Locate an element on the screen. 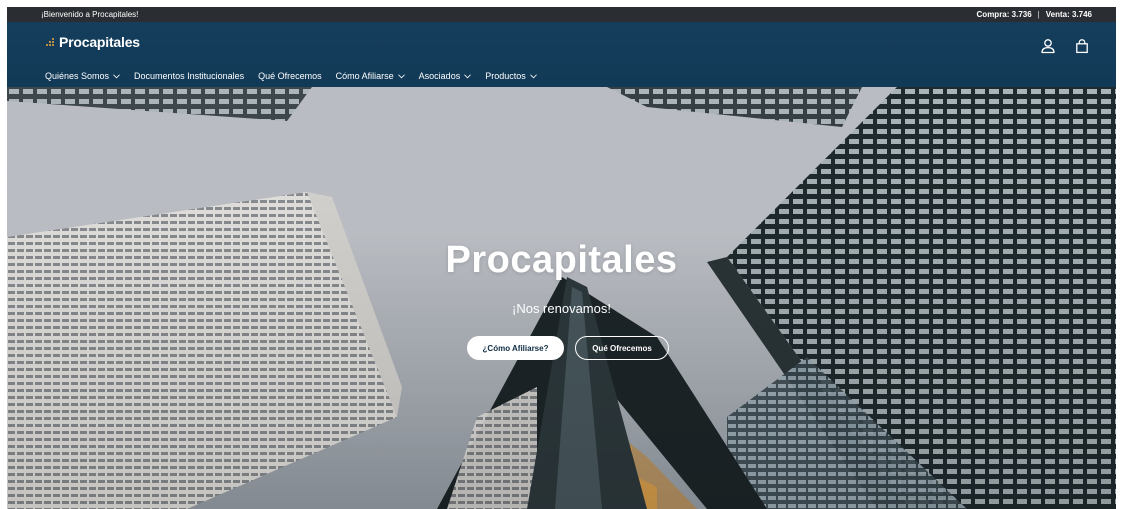 This screenshot has width=1123, height=509. nav-documentos-institucionales: Documentos Institucionales is located at coordinates (189, 76).